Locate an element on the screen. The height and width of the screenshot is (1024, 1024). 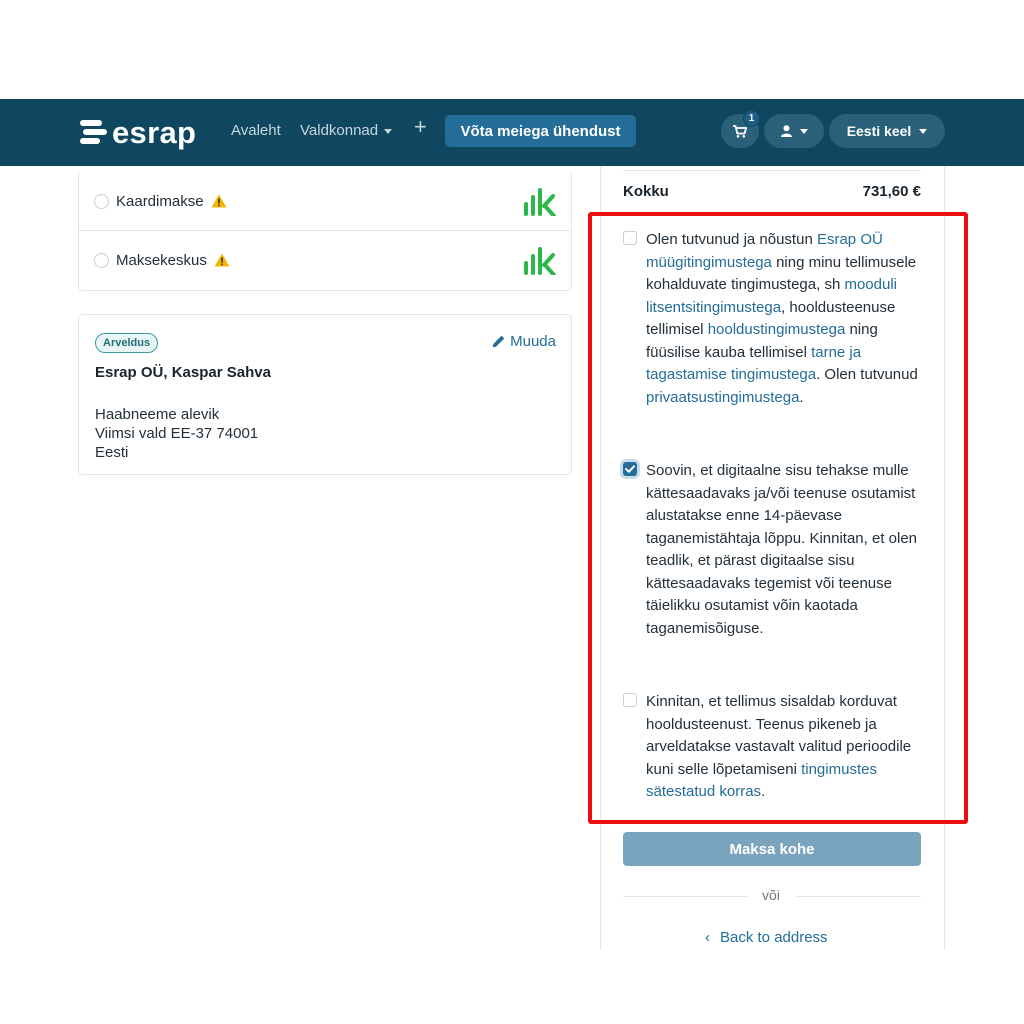
user-icon is located at coordinates (786, 131).